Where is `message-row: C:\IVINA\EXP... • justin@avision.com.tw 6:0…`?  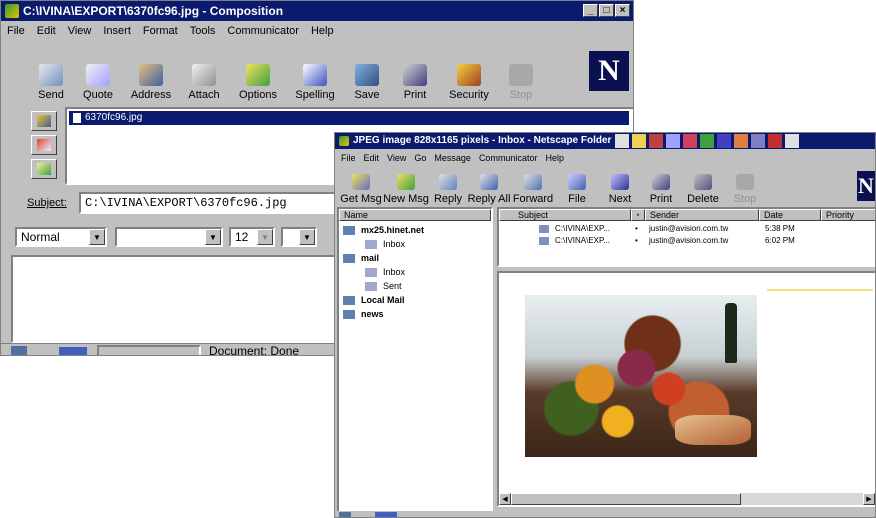 message-row: C:\IVINA\EXP... • justin@avision.com.tw 6:0… is located at coordinates (687, 241).